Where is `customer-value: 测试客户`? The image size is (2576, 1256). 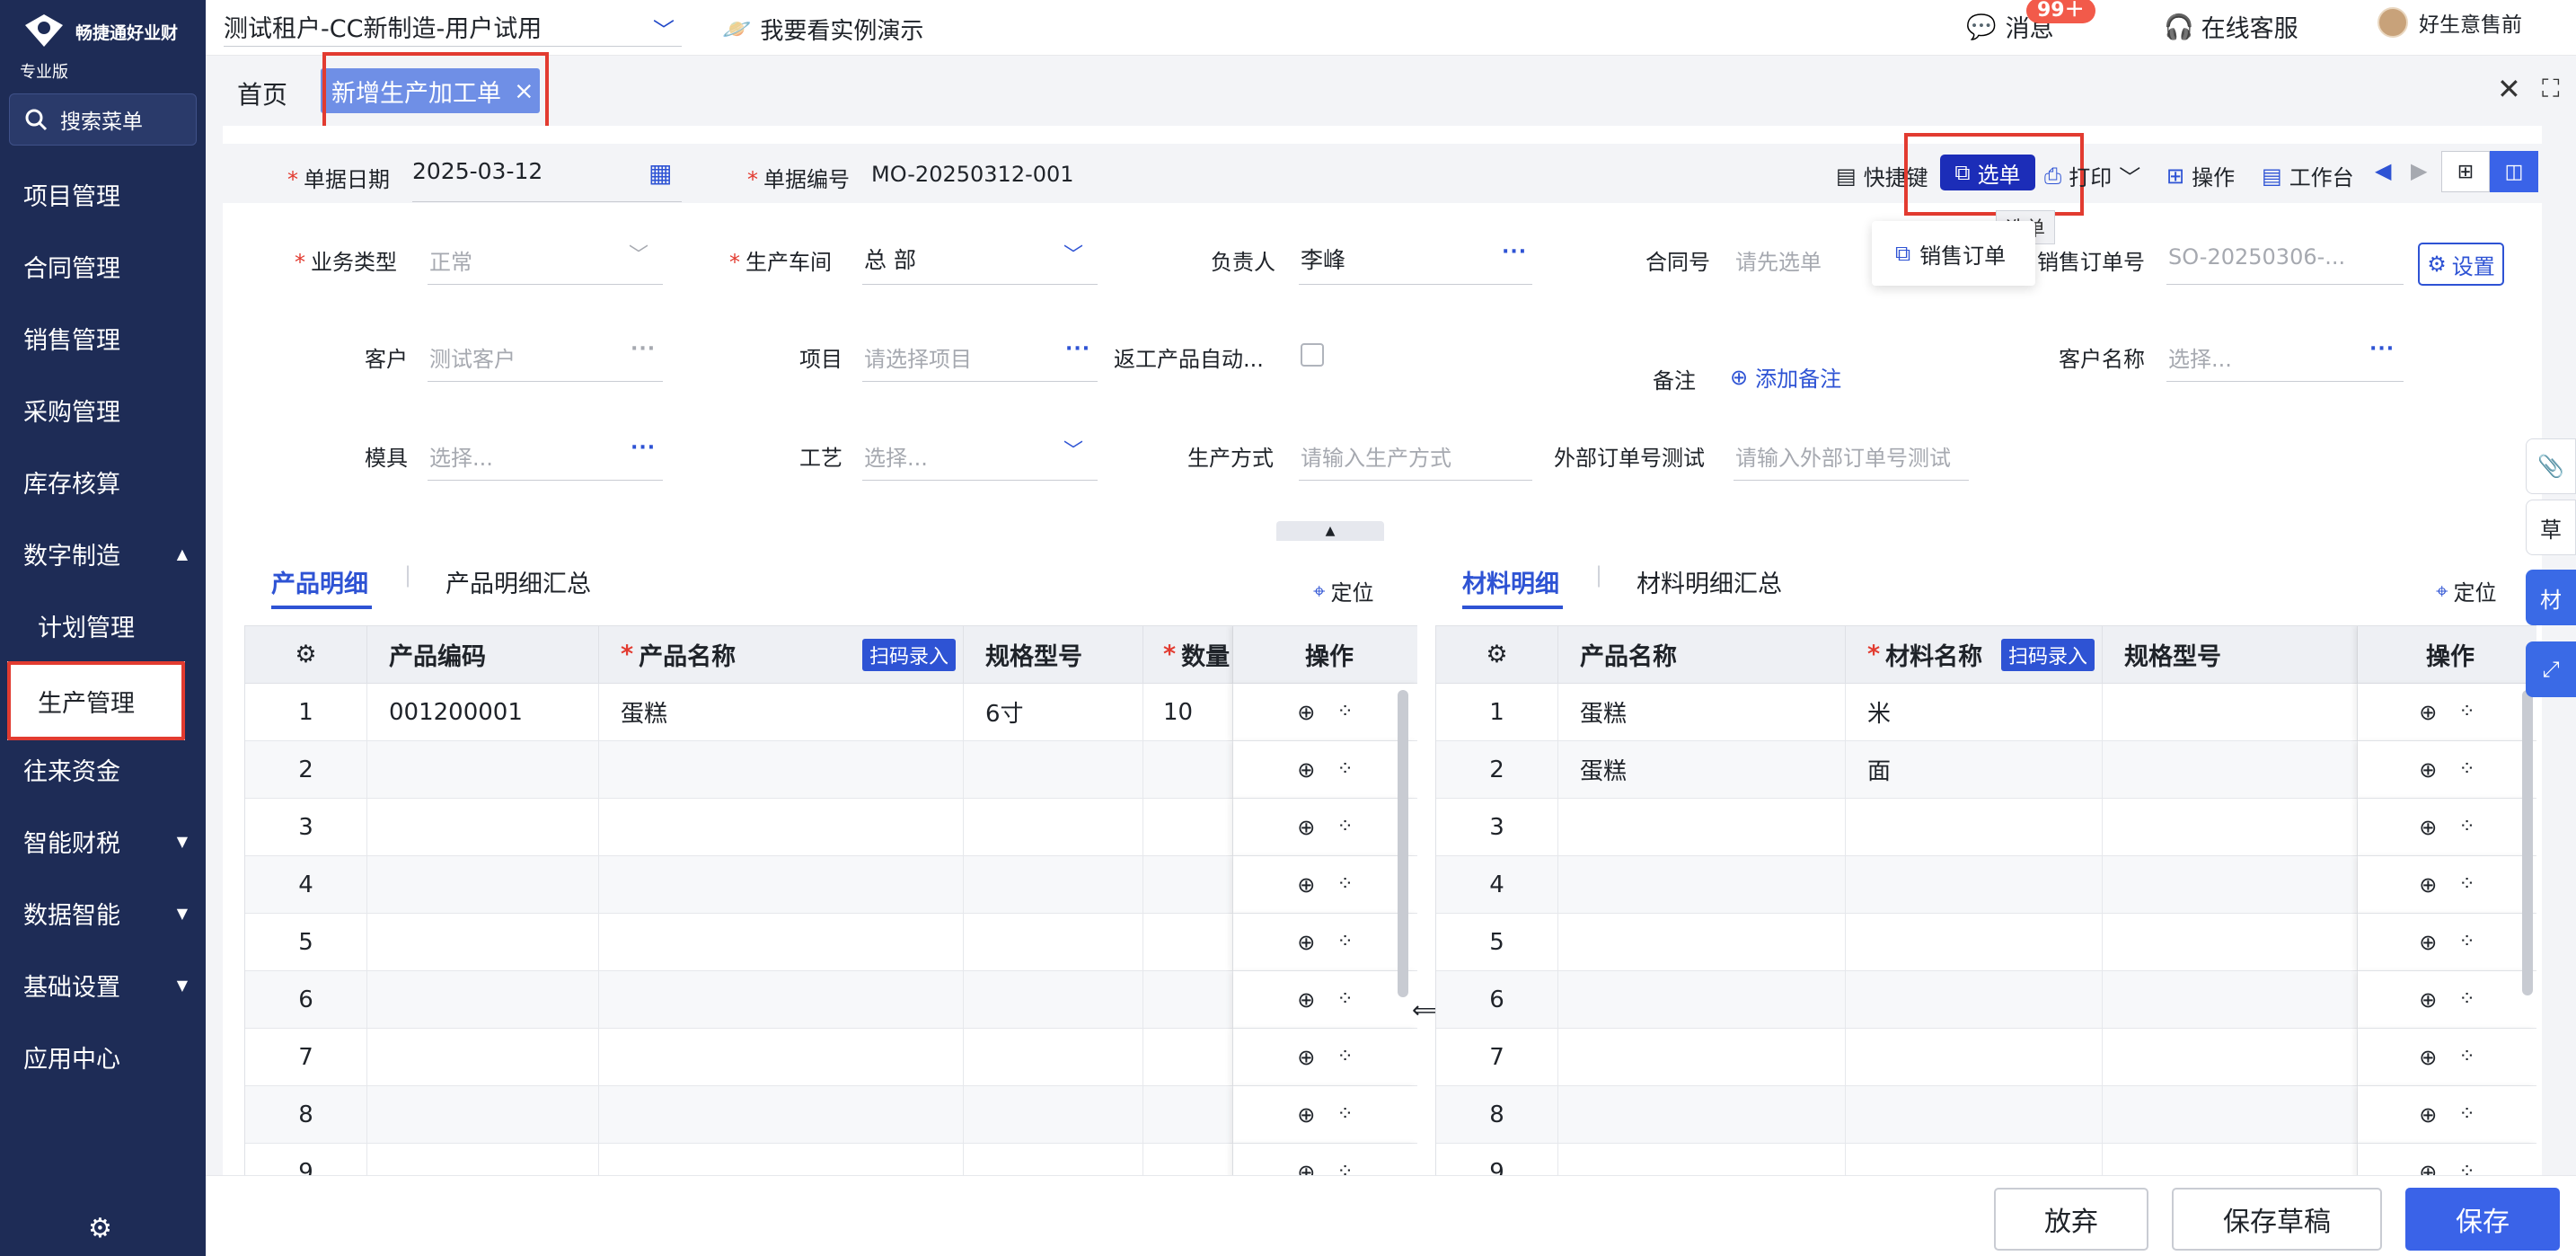 customer-value: 测试客户 is located at coordinates (472, 357).